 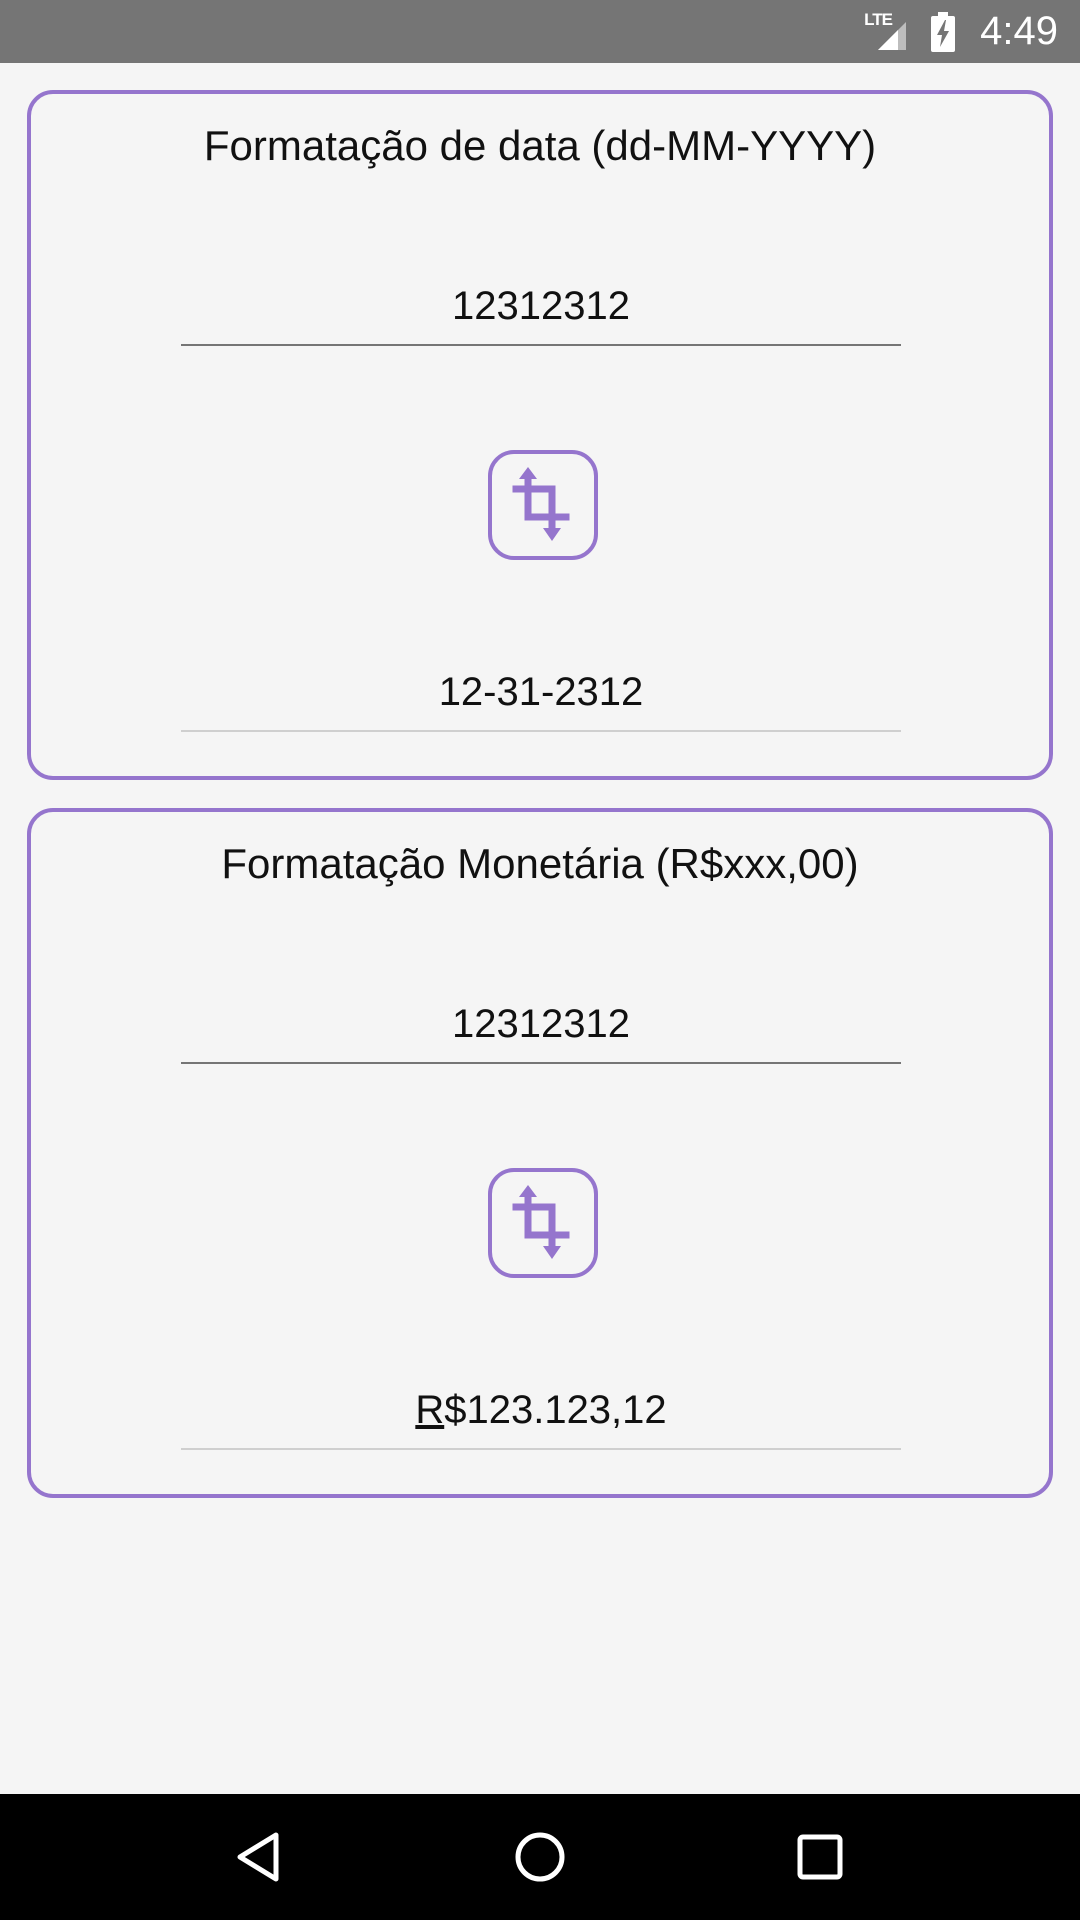 I want to click on date-input-field: 12312312, so click(x=541, y=311).